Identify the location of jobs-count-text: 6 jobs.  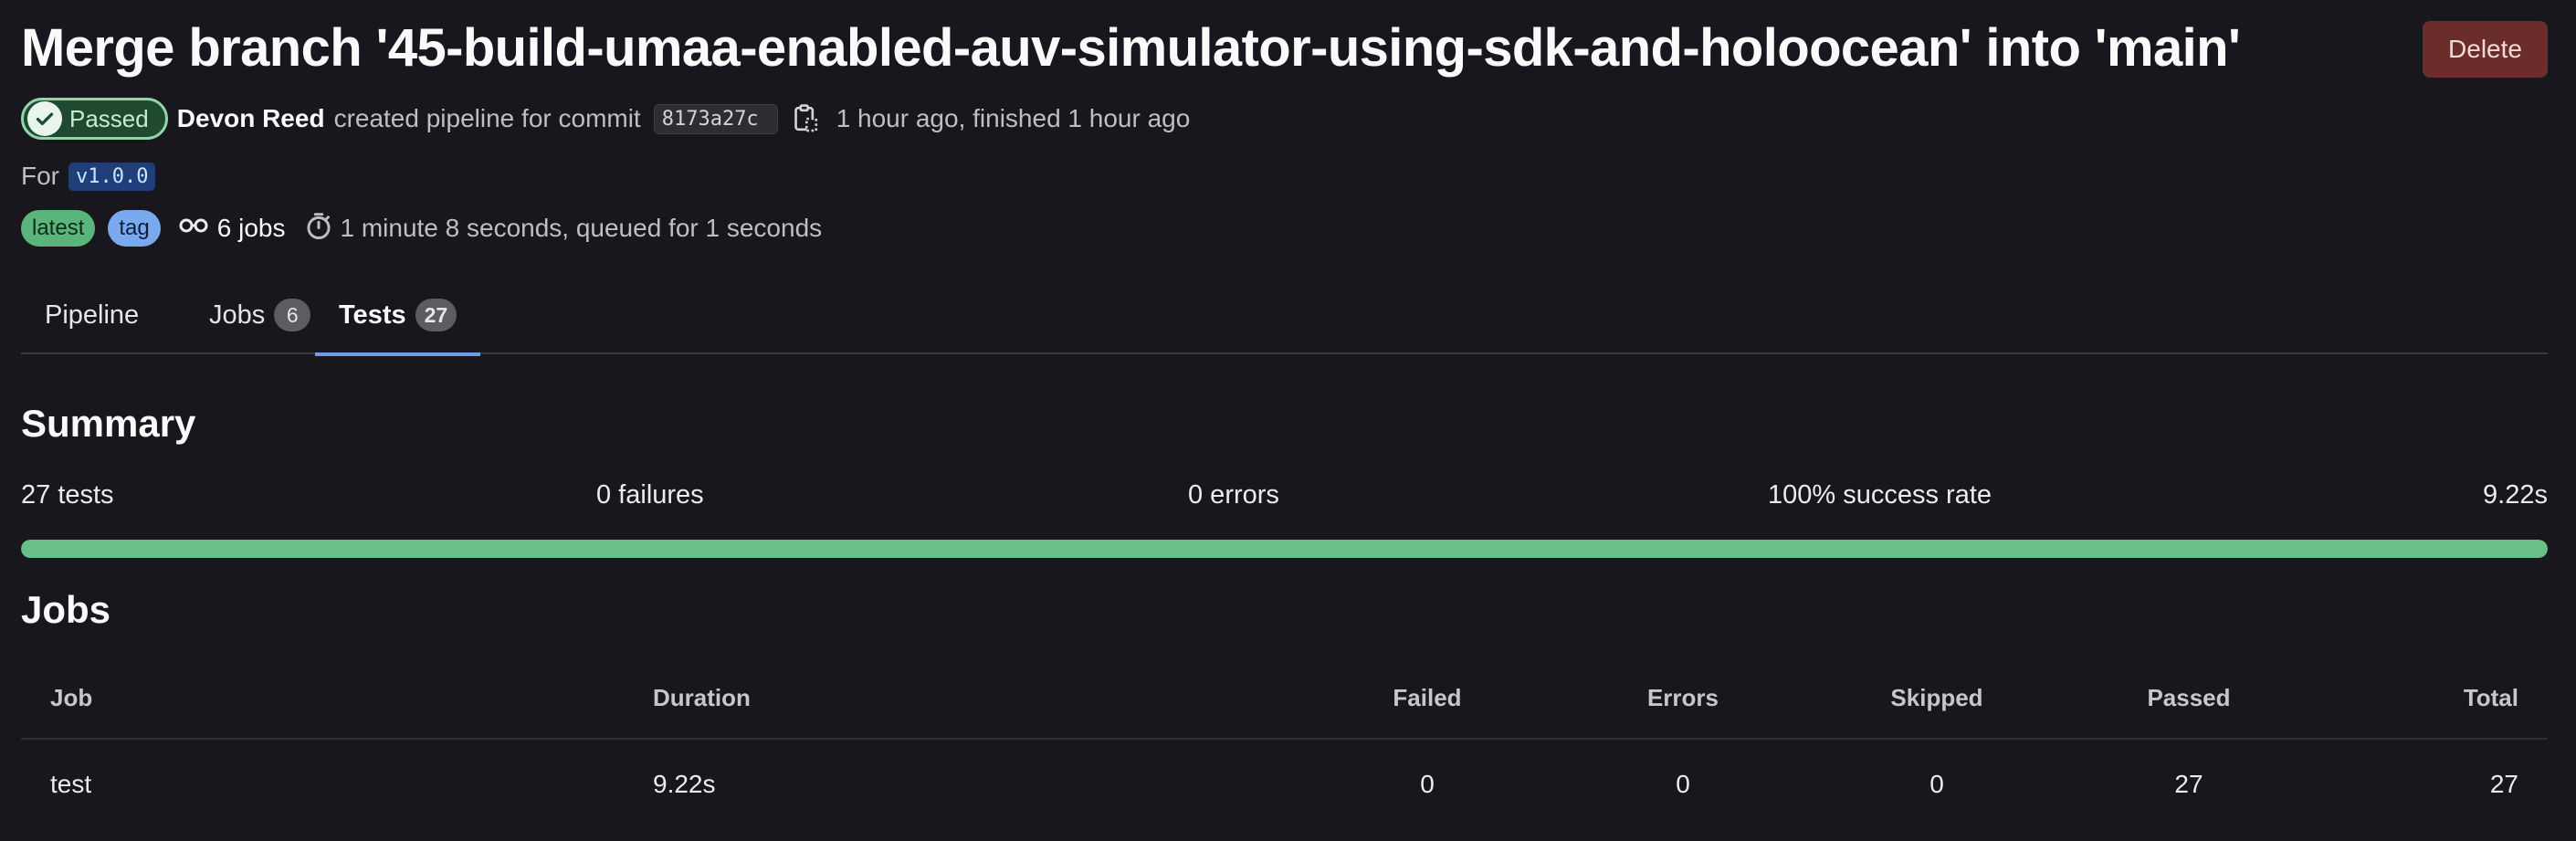
(251, 228).